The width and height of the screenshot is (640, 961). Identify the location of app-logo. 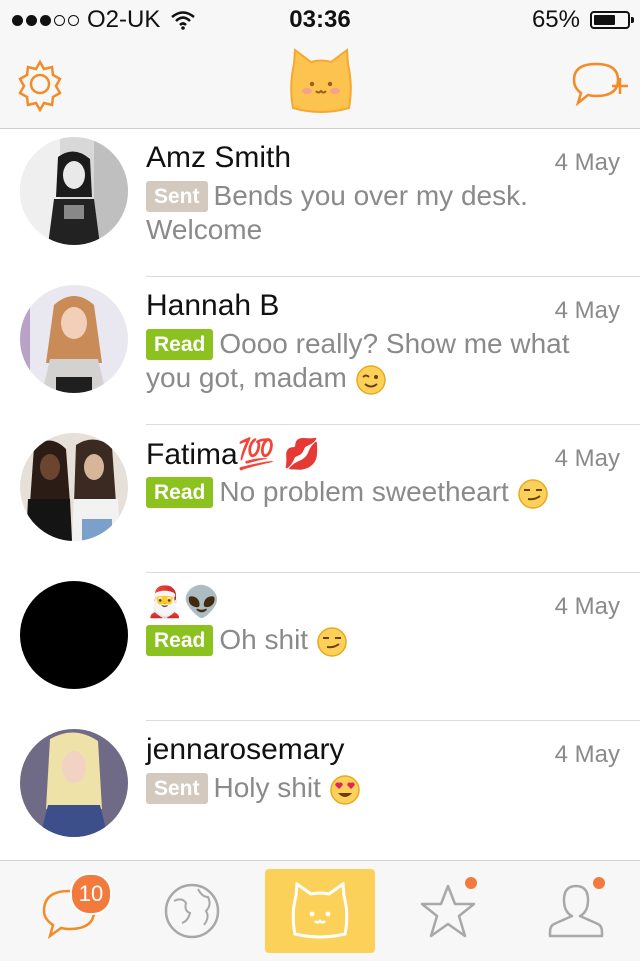
(321, 82).